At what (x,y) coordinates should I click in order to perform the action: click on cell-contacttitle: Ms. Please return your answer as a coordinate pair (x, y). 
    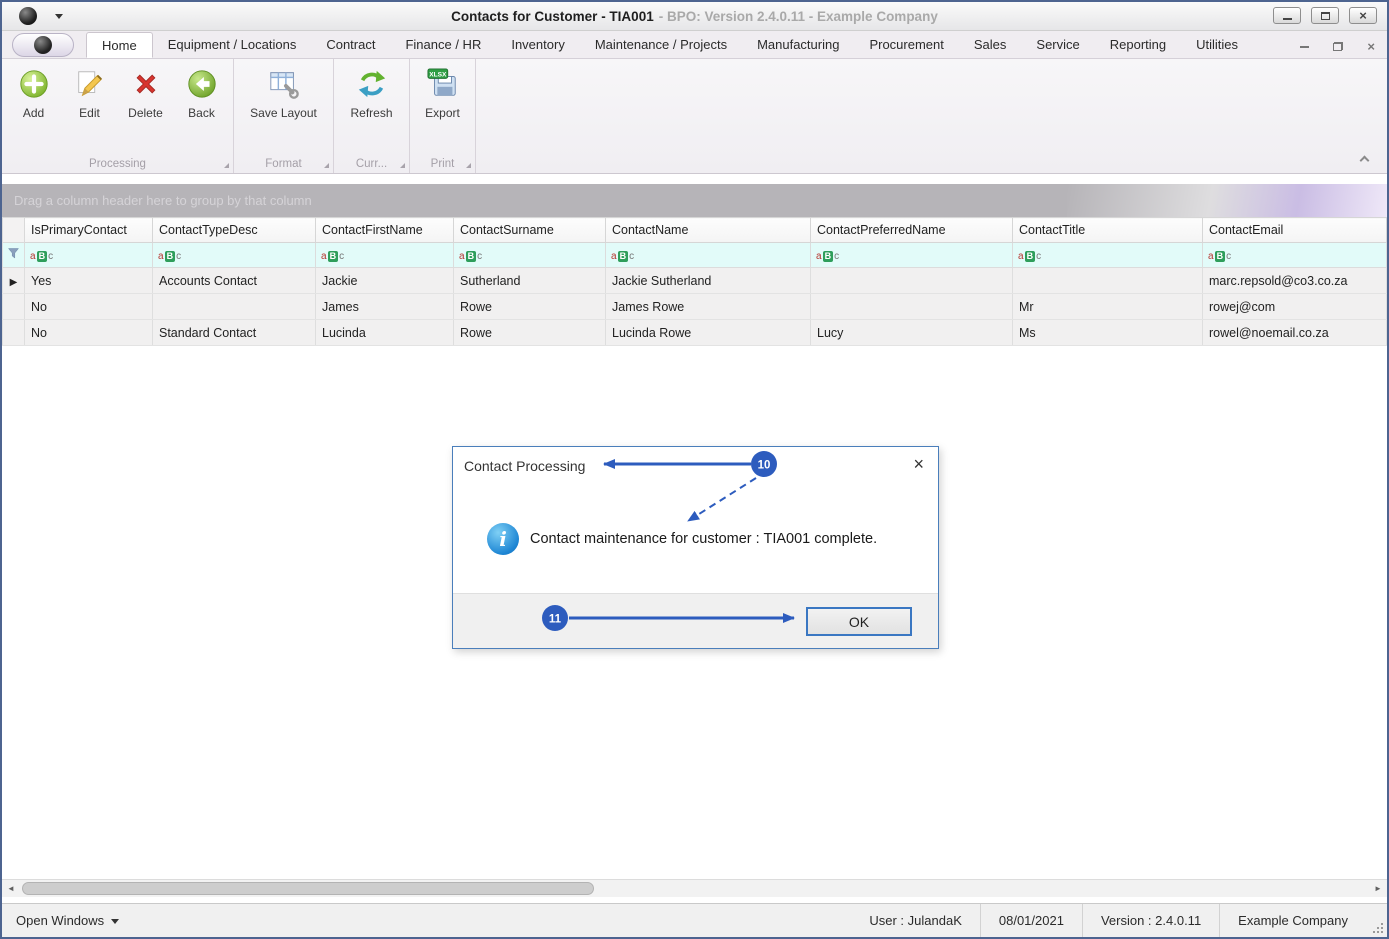
    Looking at the image, I should click on (1107, 332).